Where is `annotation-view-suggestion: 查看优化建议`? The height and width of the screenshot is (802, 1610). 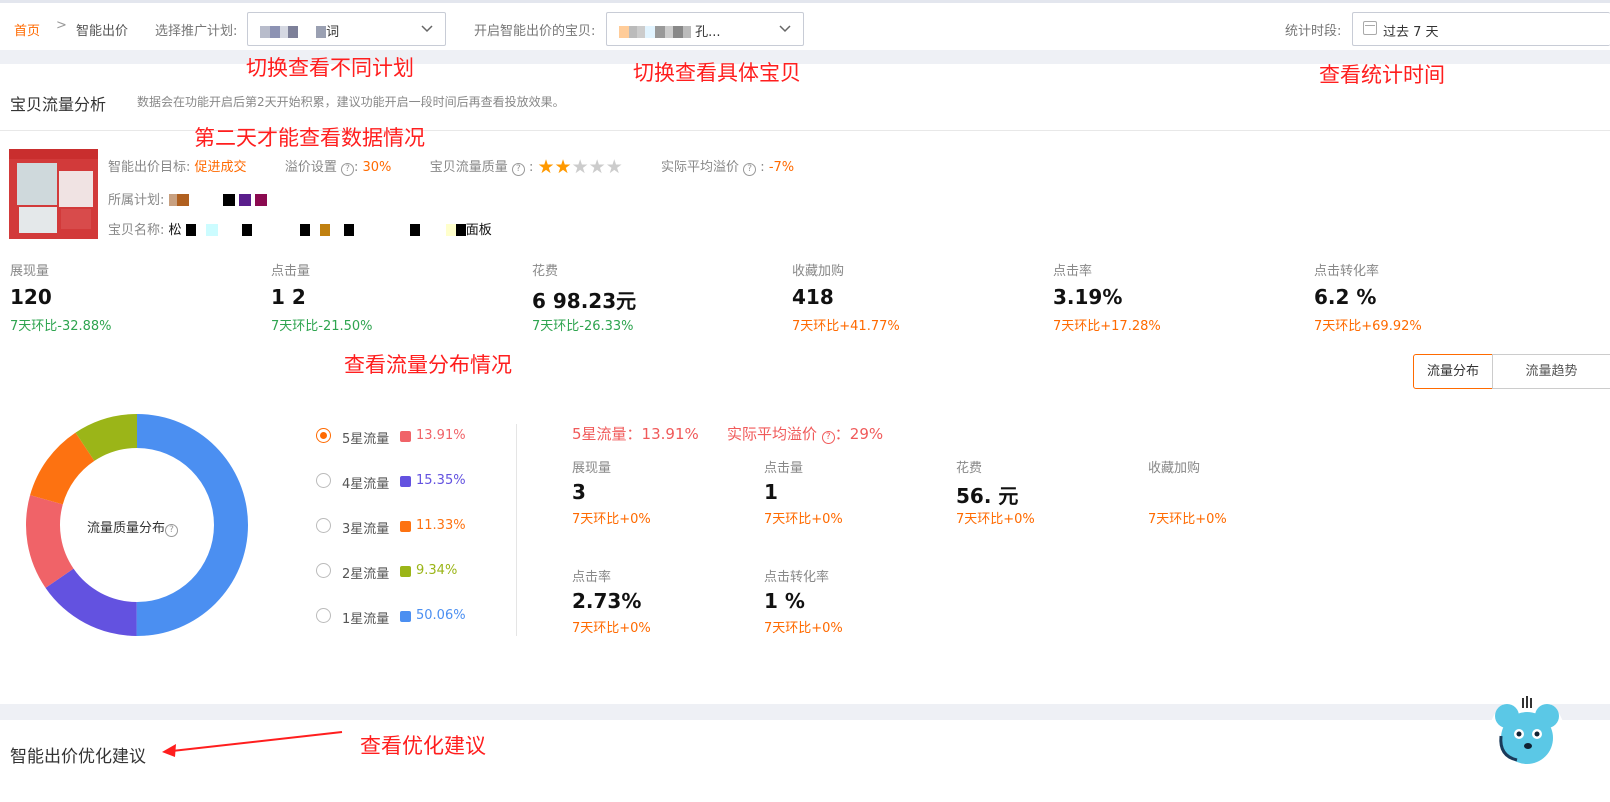
annotation-view-suggestion: 查看优化建议 is located at coordinates (423, 746).